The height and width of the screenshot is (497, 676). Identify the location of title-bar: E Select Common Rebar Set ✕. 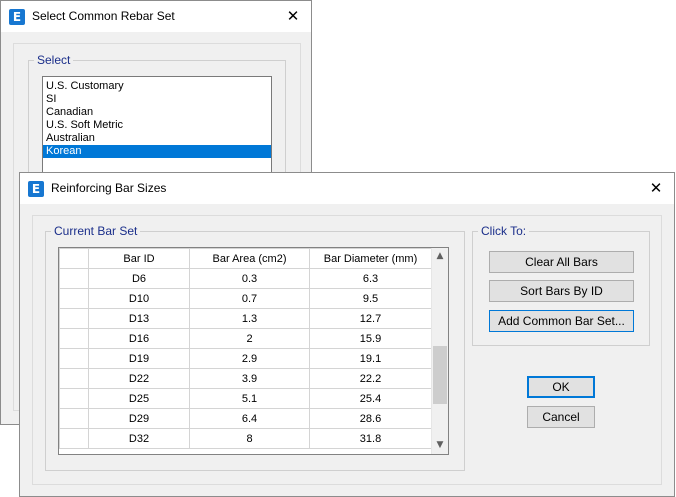
(156, 16).